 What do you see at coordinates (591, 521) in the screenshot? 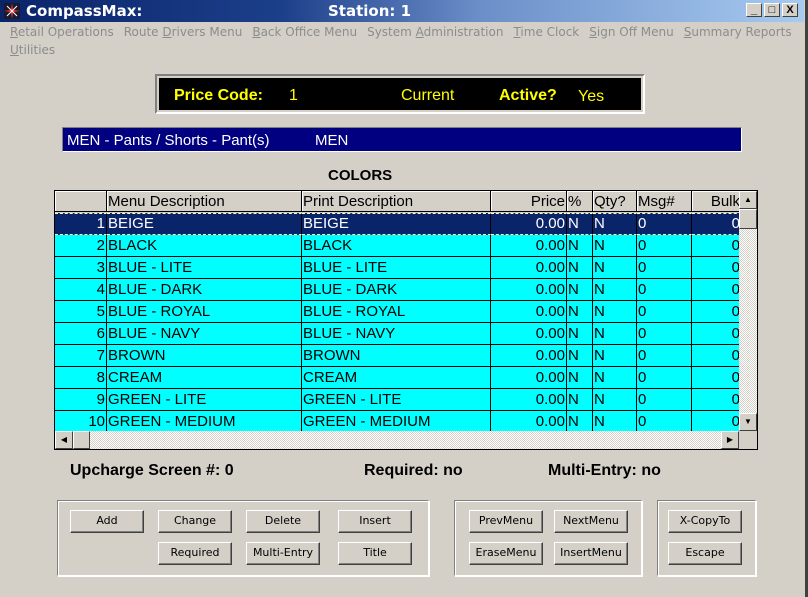
I see `next-menu-button: NextMenu` at bounding box center [591, 521].